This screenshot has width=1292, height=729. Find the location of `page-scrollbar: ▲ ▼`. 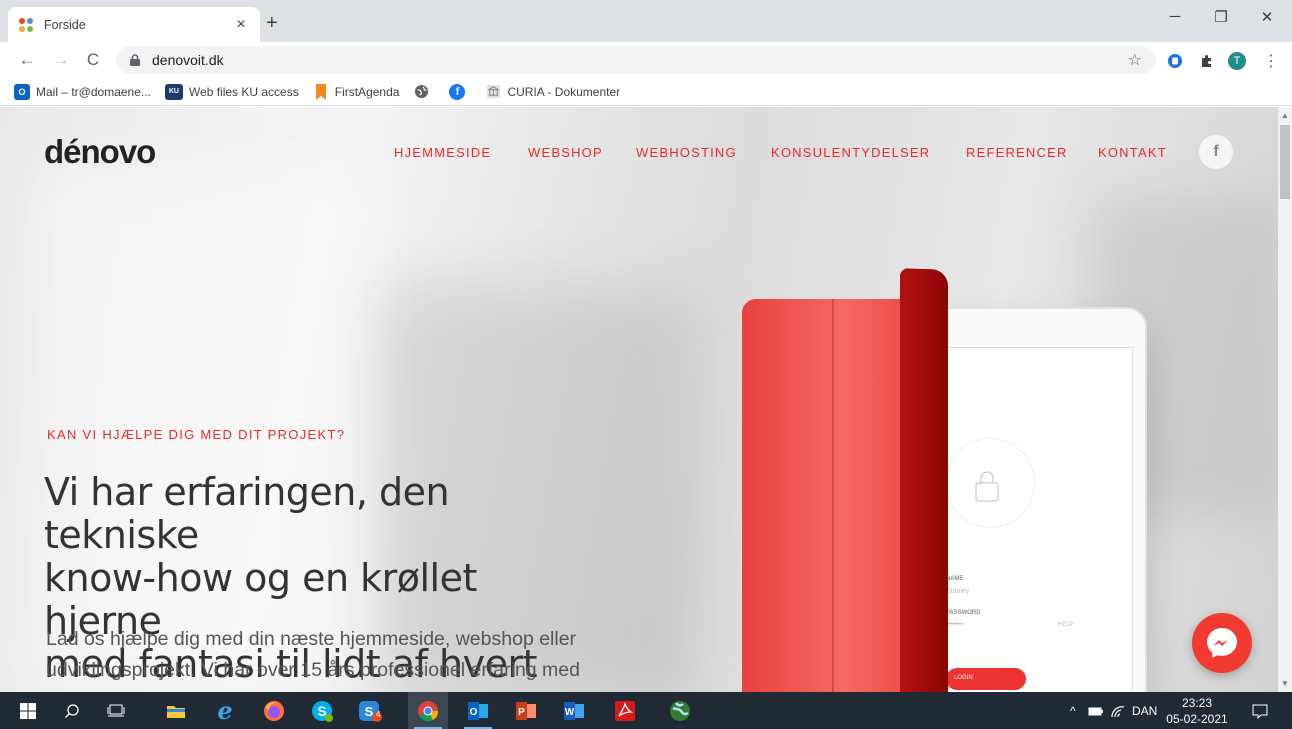

page-scrollbar: ▲ ▼ is located at coordinates (1285, 399).